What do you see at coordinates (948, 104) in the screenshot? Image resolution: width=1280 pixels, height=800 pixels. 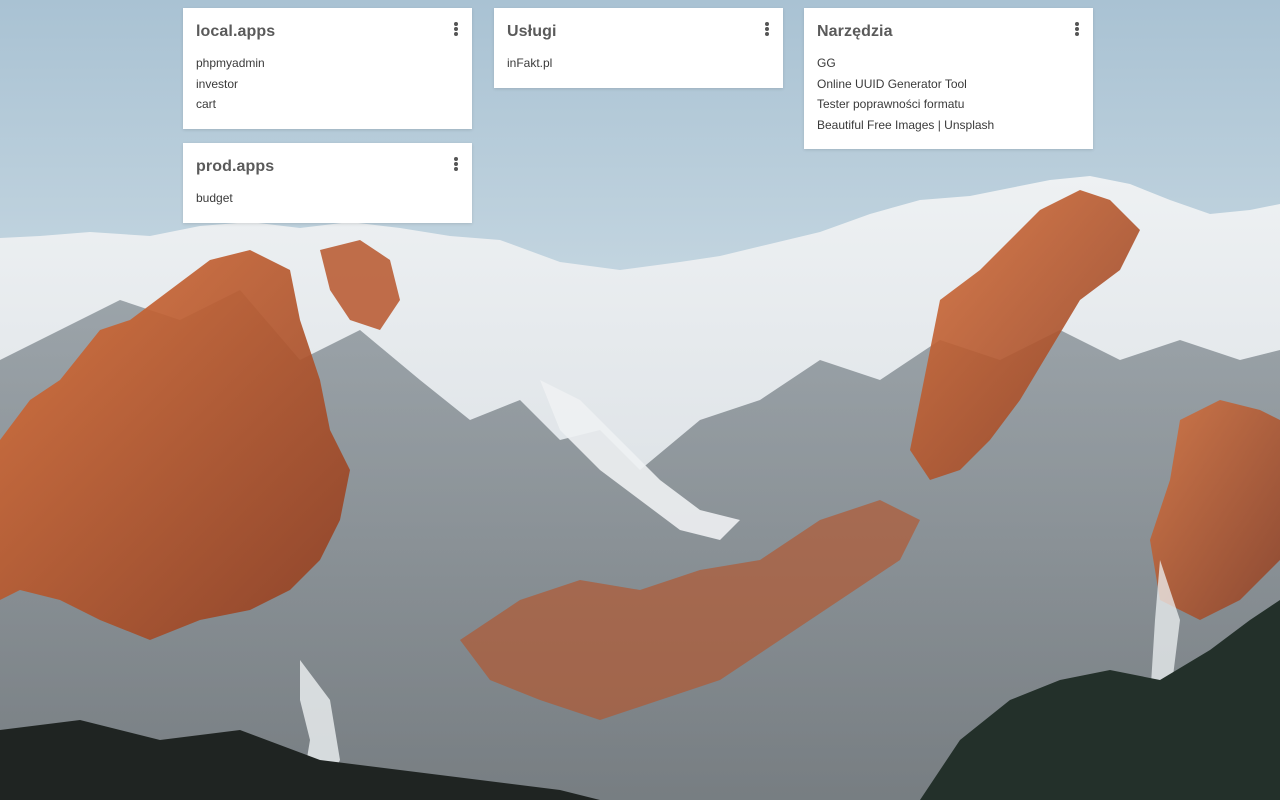 I see `link-format-tester: Tester poprawności formatu` at bounding box center [948, 104].